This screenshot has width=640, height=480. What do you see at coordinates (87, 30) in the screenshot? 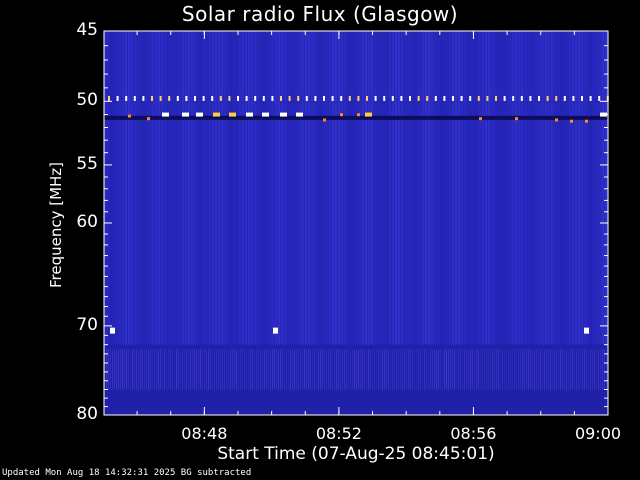
I see `y-tick-label: 45` at bounding box center [87, 30].